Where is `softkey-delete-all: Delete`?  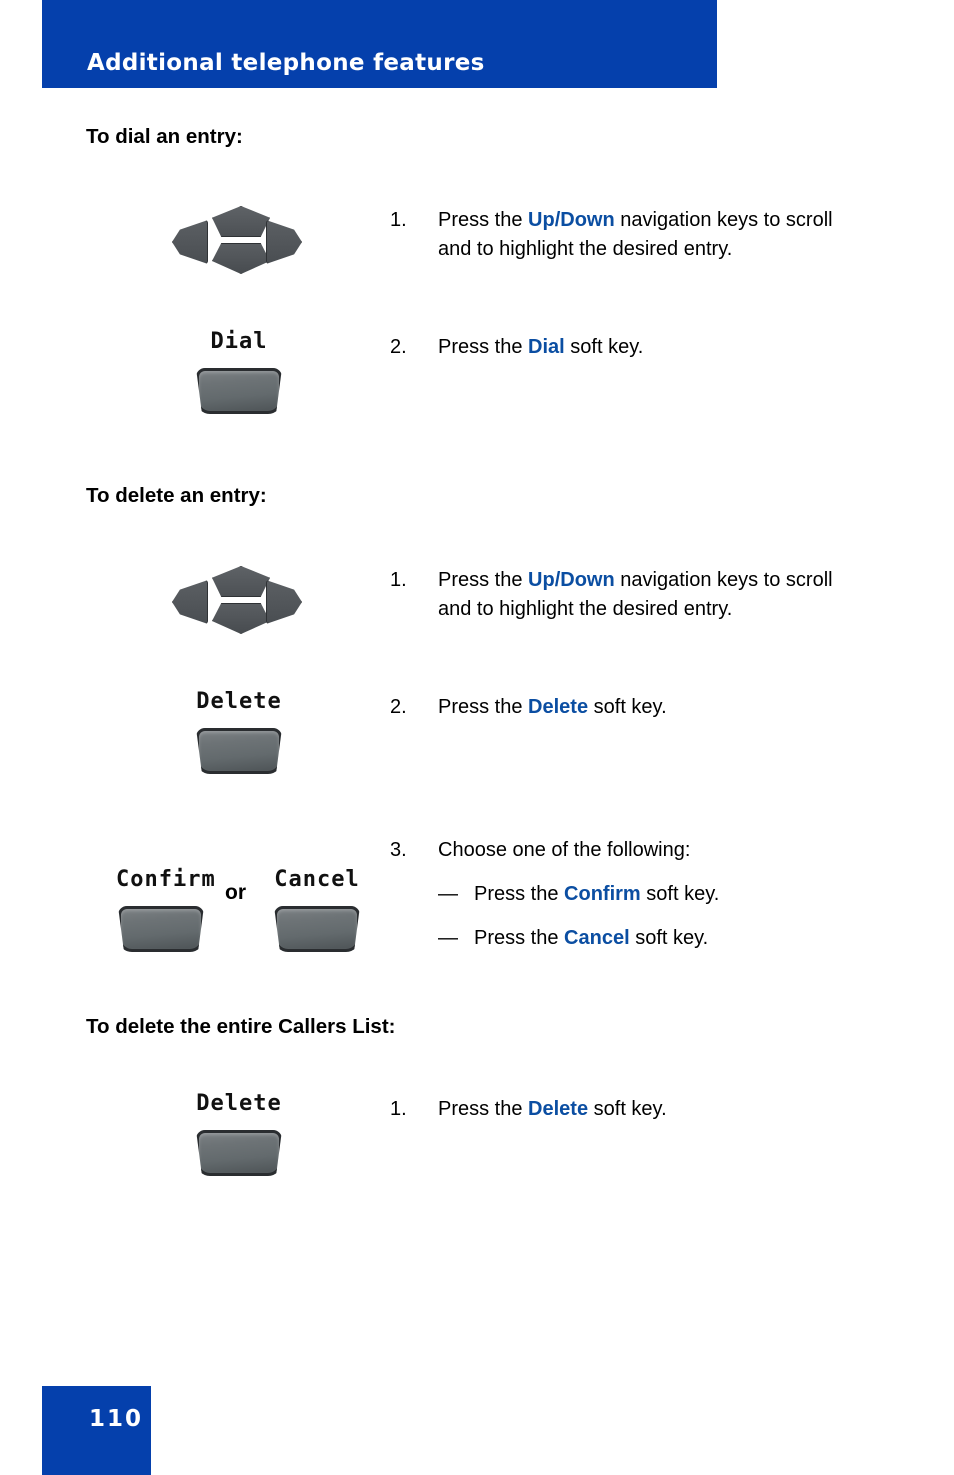
softkey-delete-all: Delete is located at coordinates (239, 1133).